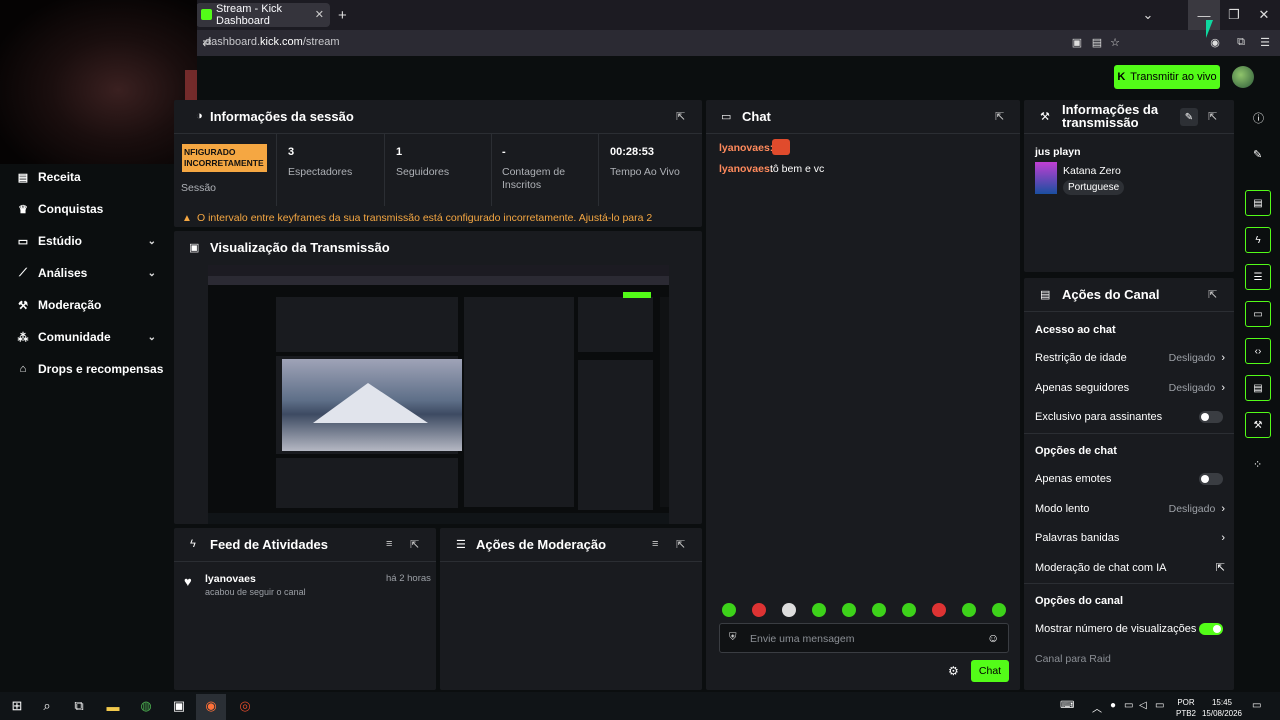 The height and width of the screenshot is (720, 1280). What do you see at coordinates (211, 706) in the screenshot?
I see `firefox-icon: ◉` at bounding box center [211, 706].